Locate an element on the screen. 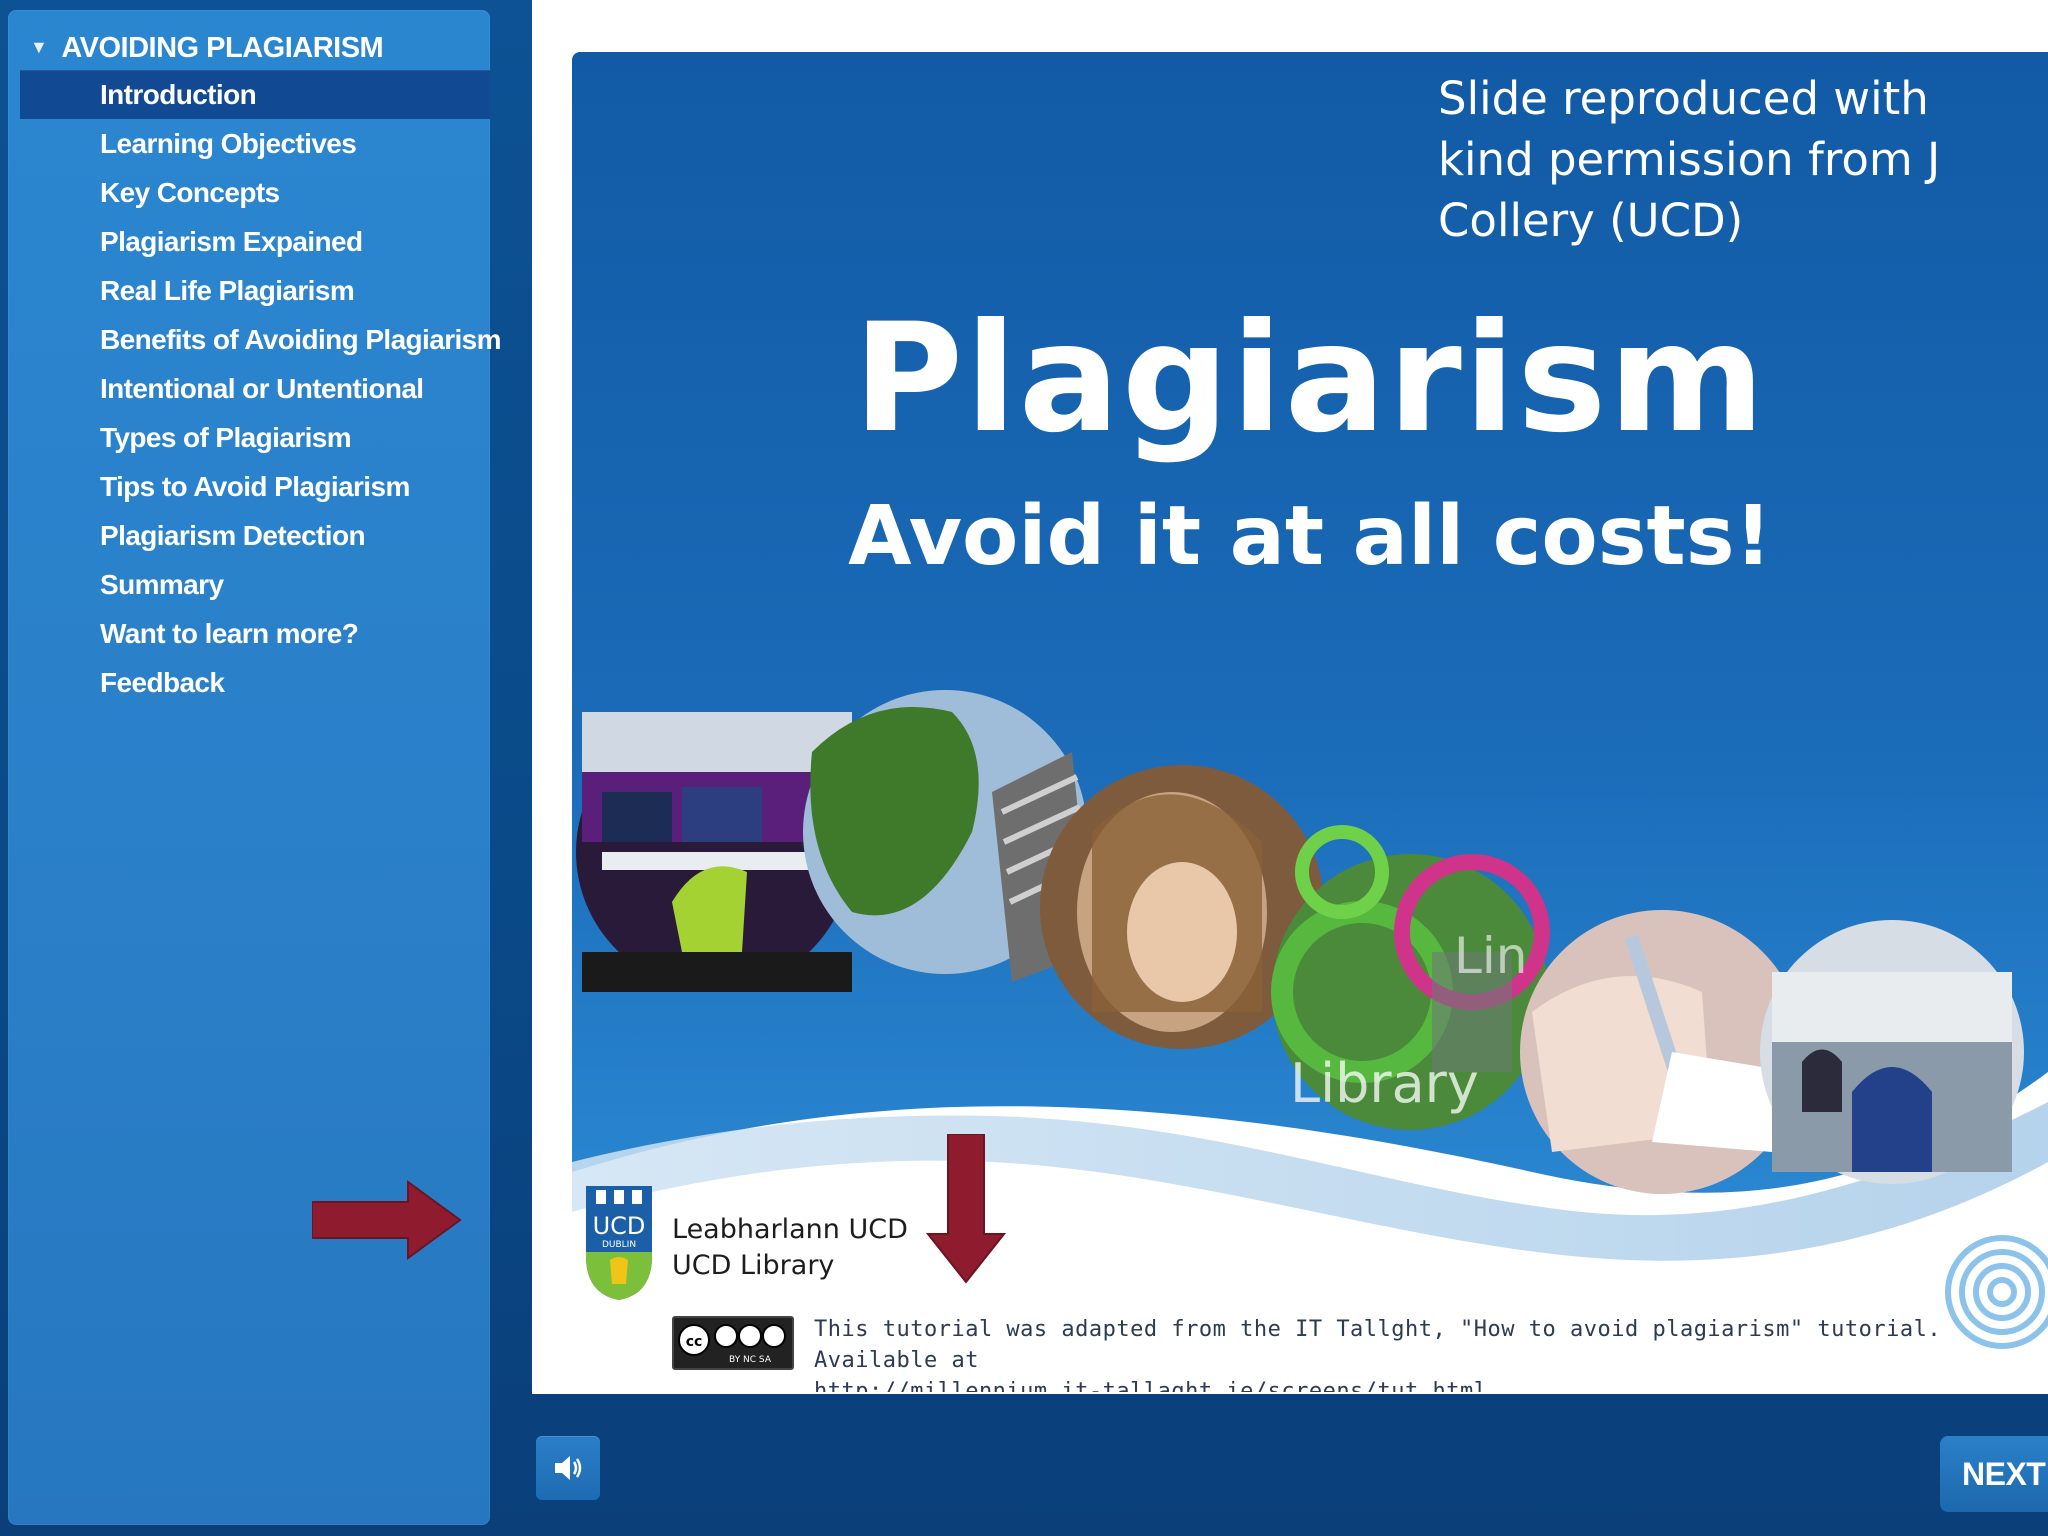  sidebar-item-types: Types of Plagiarism is located at coordinates (255, 437).